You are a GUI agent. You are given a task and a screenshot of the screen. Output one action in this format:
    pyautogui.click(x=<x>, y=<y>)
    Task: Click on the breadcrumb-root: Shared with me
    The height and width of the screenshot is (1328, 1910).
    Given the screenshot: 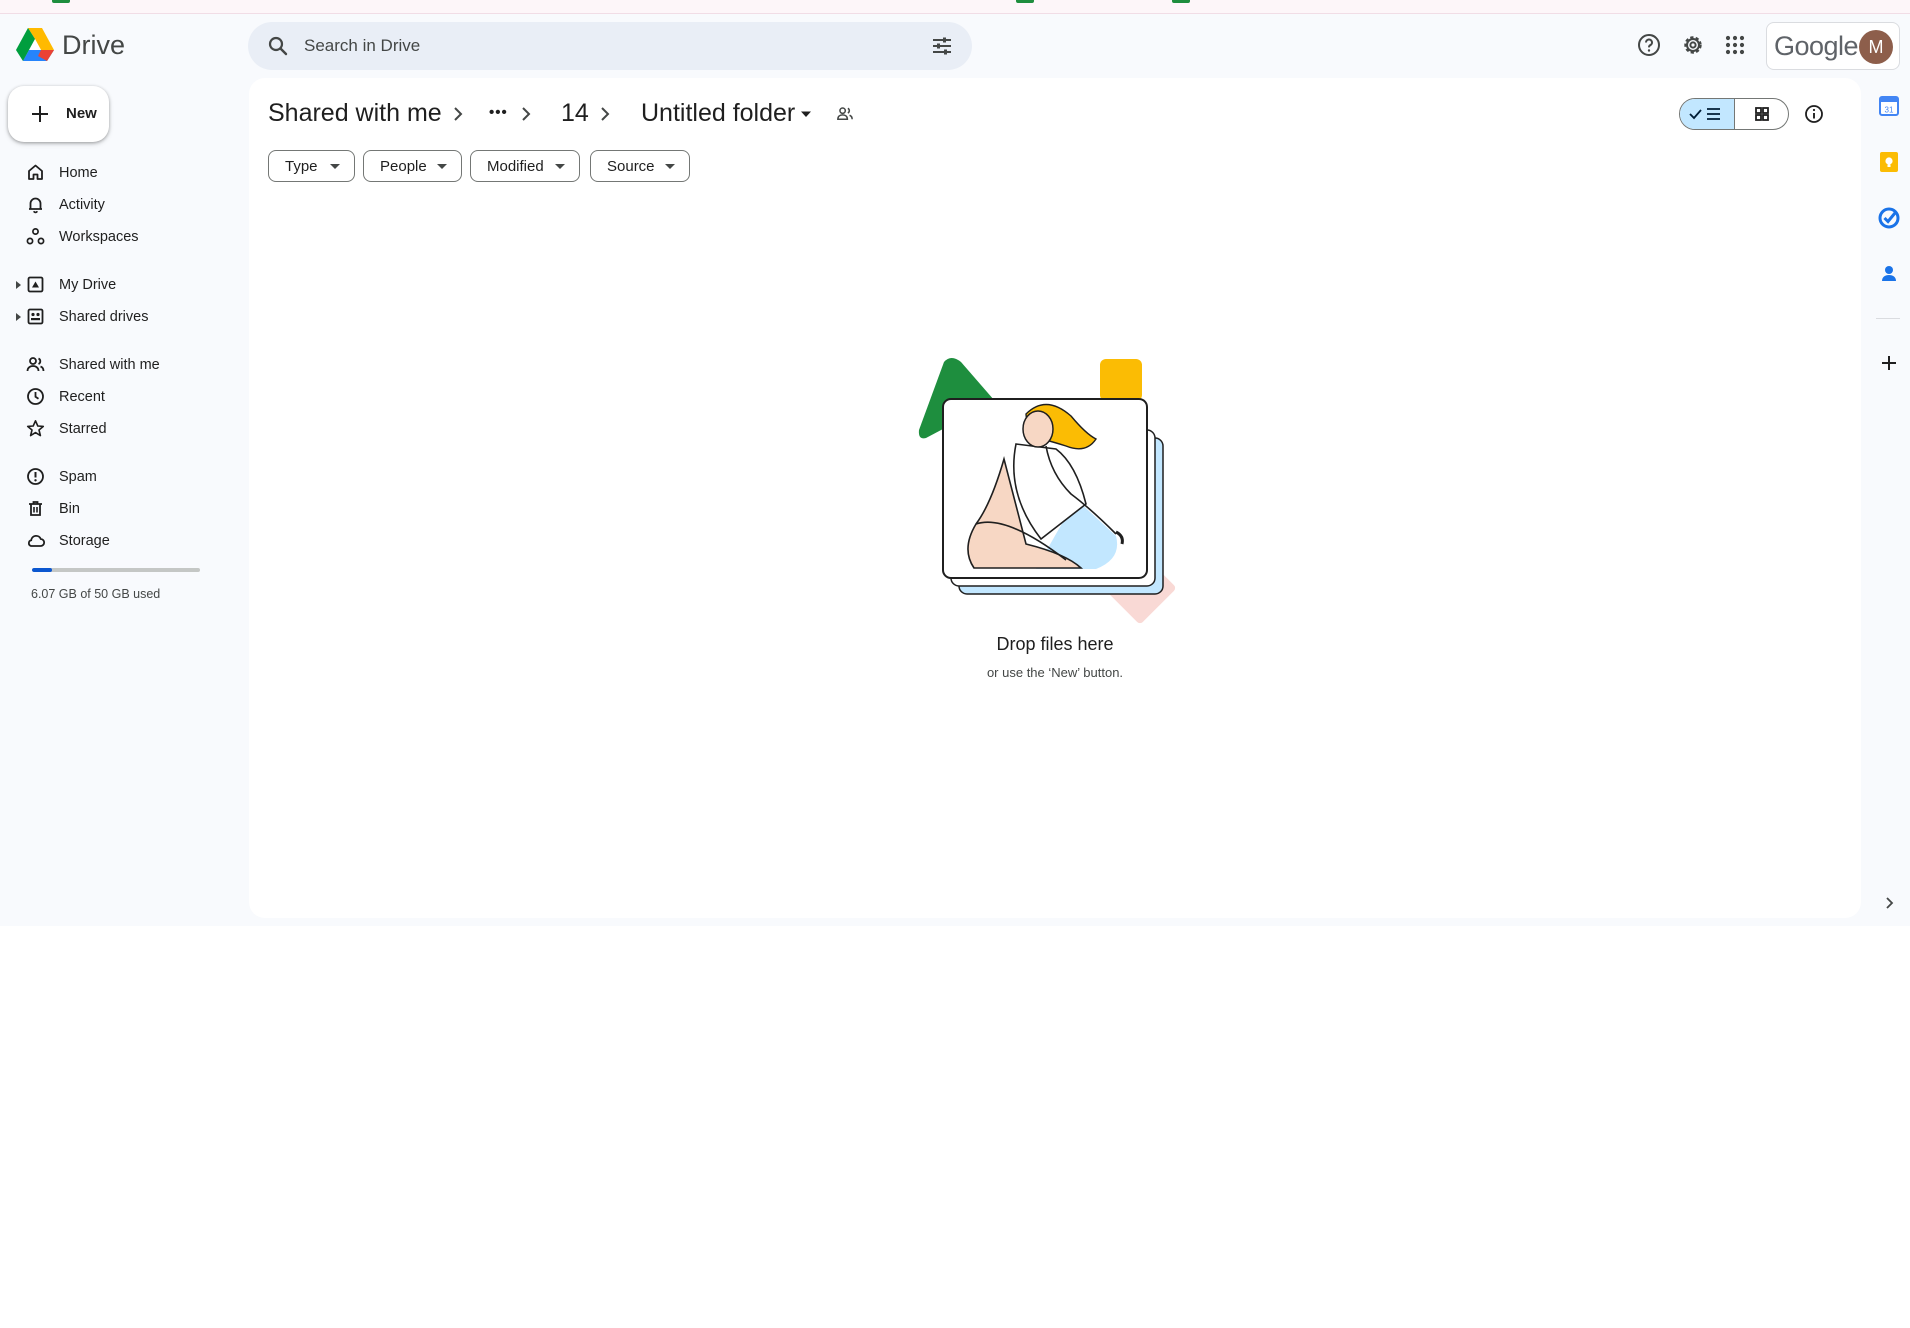 What is the action you would take?
    pyautogui.click(x=355, y=113)
    